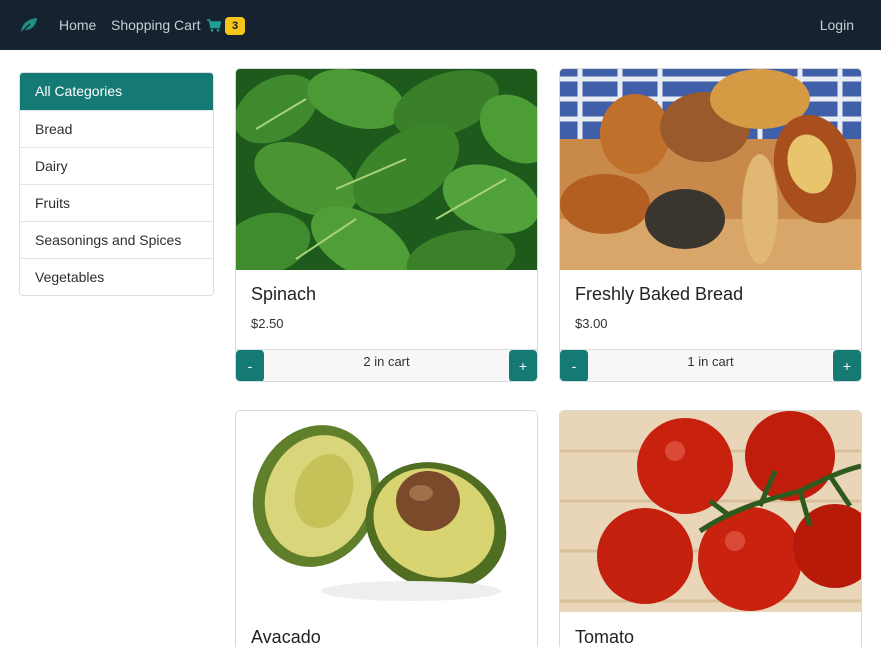  I want to click on cart-controls: 1 in cart - +, so click(710, 365).